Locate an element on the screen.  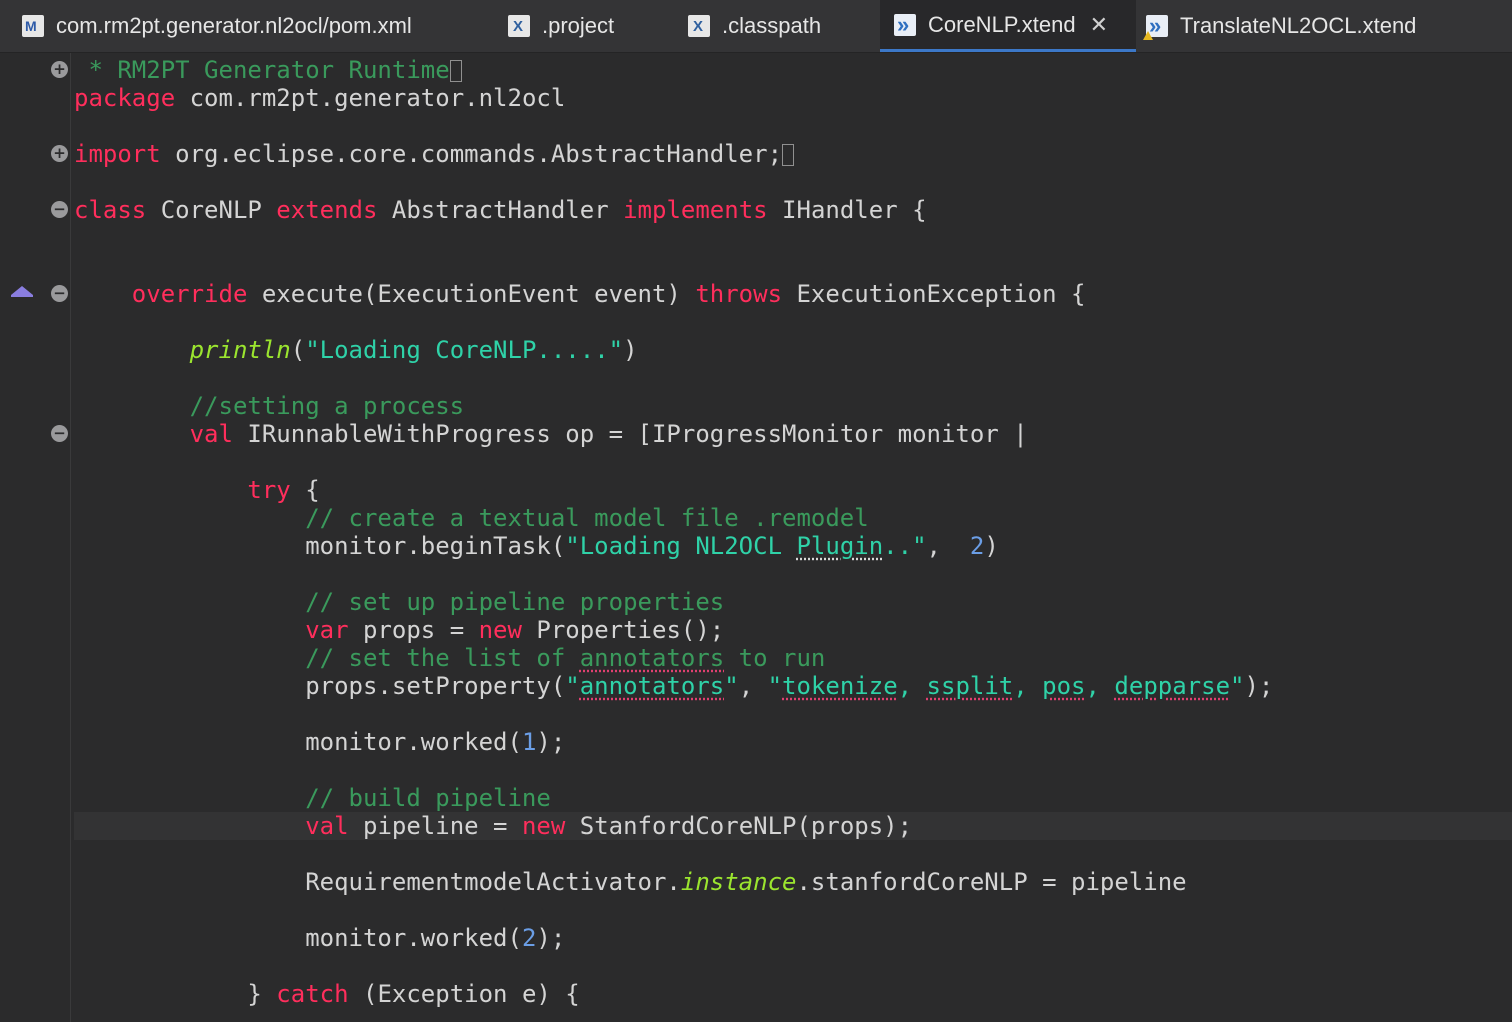
tab-translatenl2ocl-xtend: TranslateNL2OCL.xtend is located at coordinates (1327, 26).